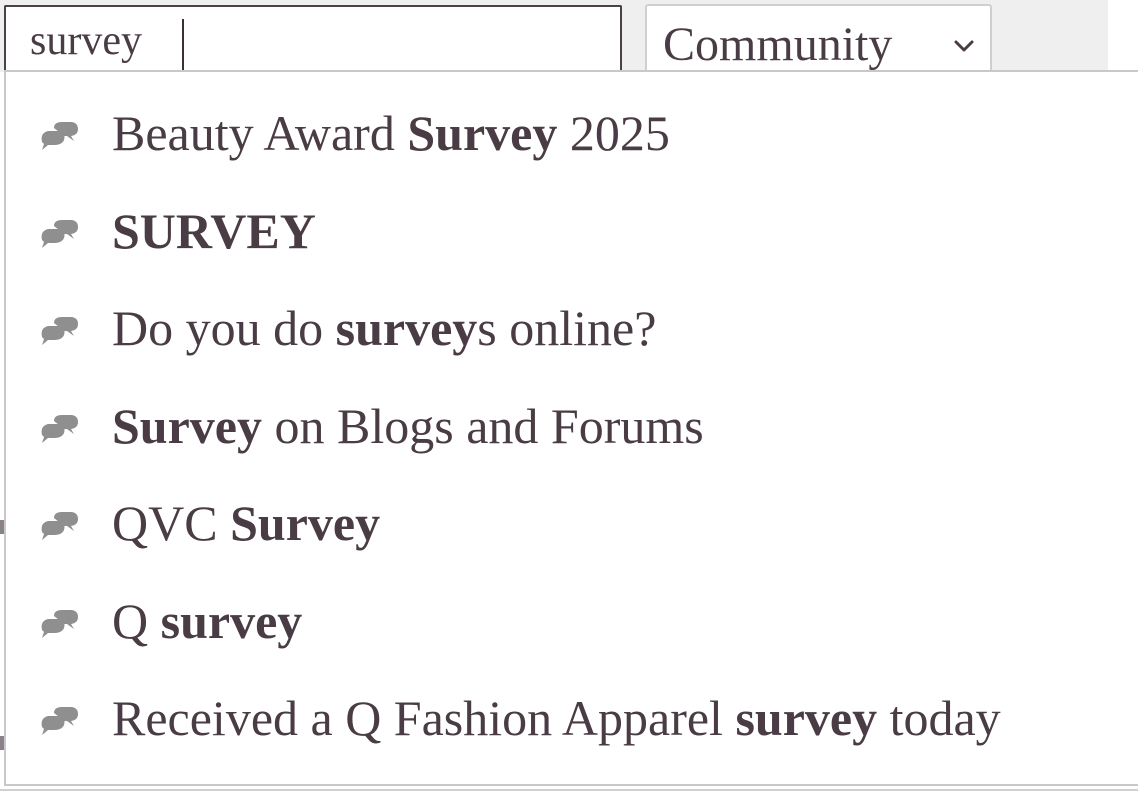 The height and width of the screenshot is (794, 1138). Describe the element at coordinates (310, 41) in the screenshot. I see `search-input` at that location.